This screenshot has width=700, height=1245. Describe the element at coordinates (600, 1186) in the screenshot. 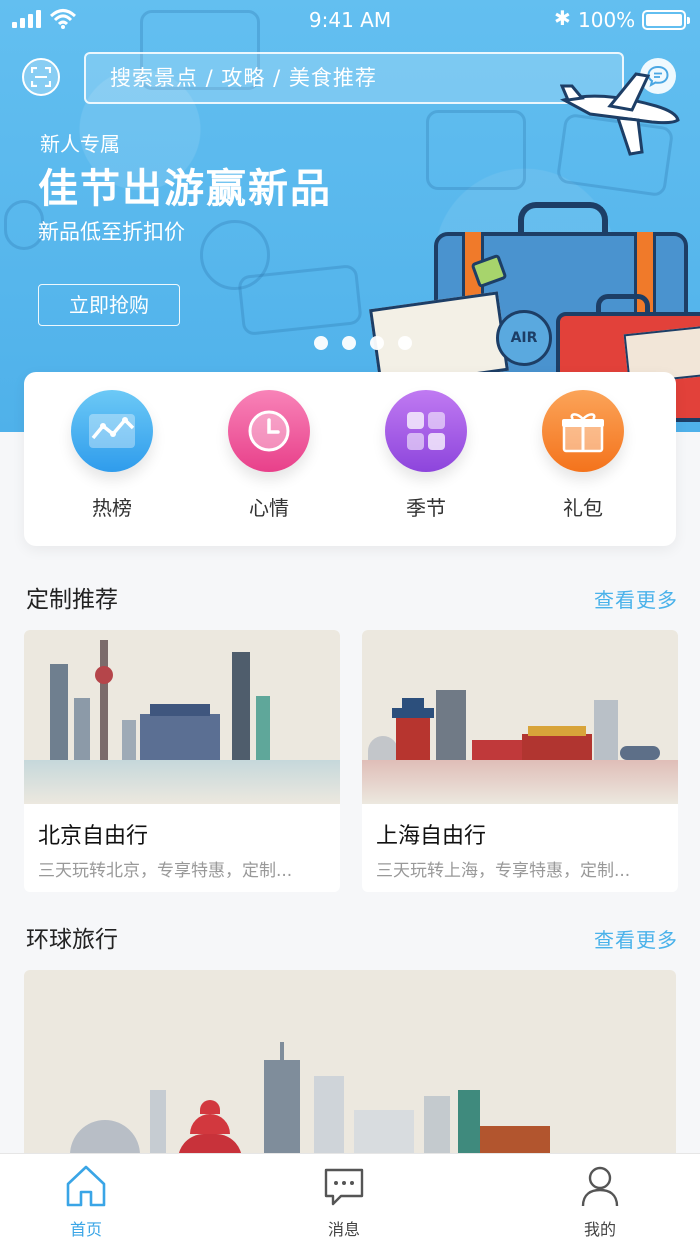

I see `user-icon` at that location.